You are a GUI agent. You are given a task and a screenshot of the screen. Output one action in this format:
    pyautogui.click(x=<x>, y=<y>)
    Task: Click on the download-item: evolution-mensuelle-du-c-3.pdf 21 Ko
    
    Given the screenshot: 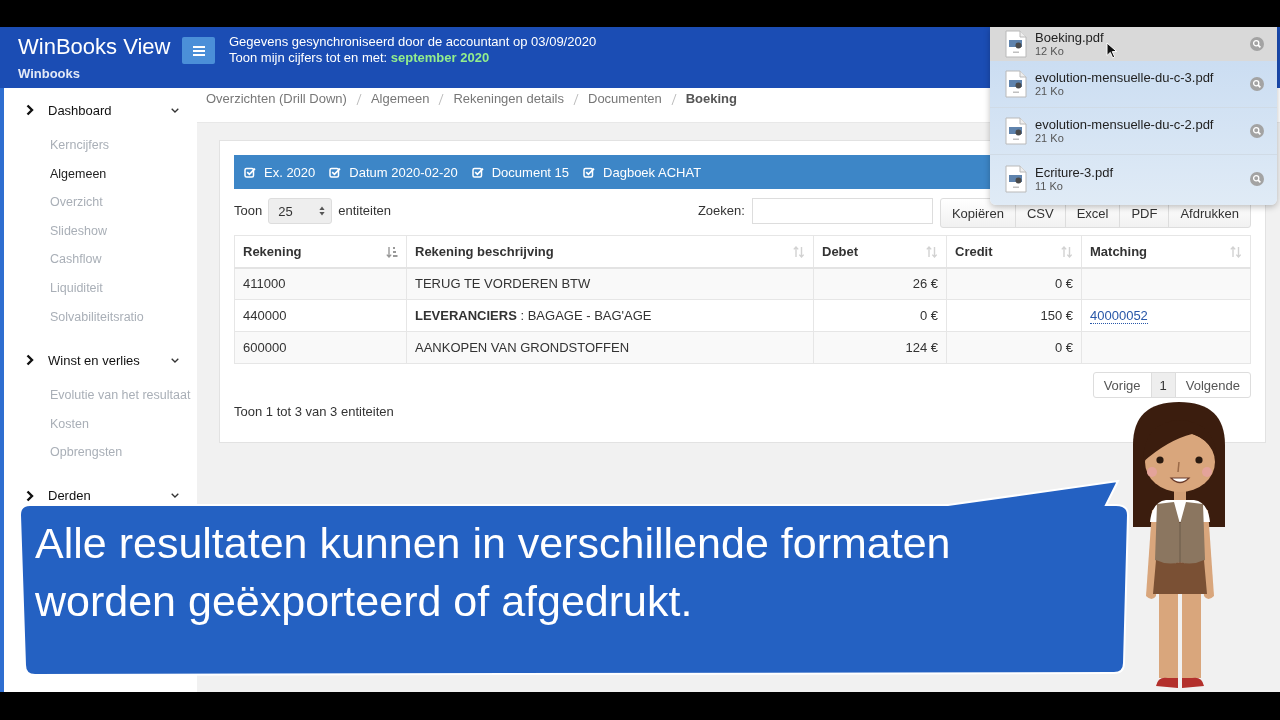 What is the action you would take?
    pyautogui.click(x=1133, y=84)
    